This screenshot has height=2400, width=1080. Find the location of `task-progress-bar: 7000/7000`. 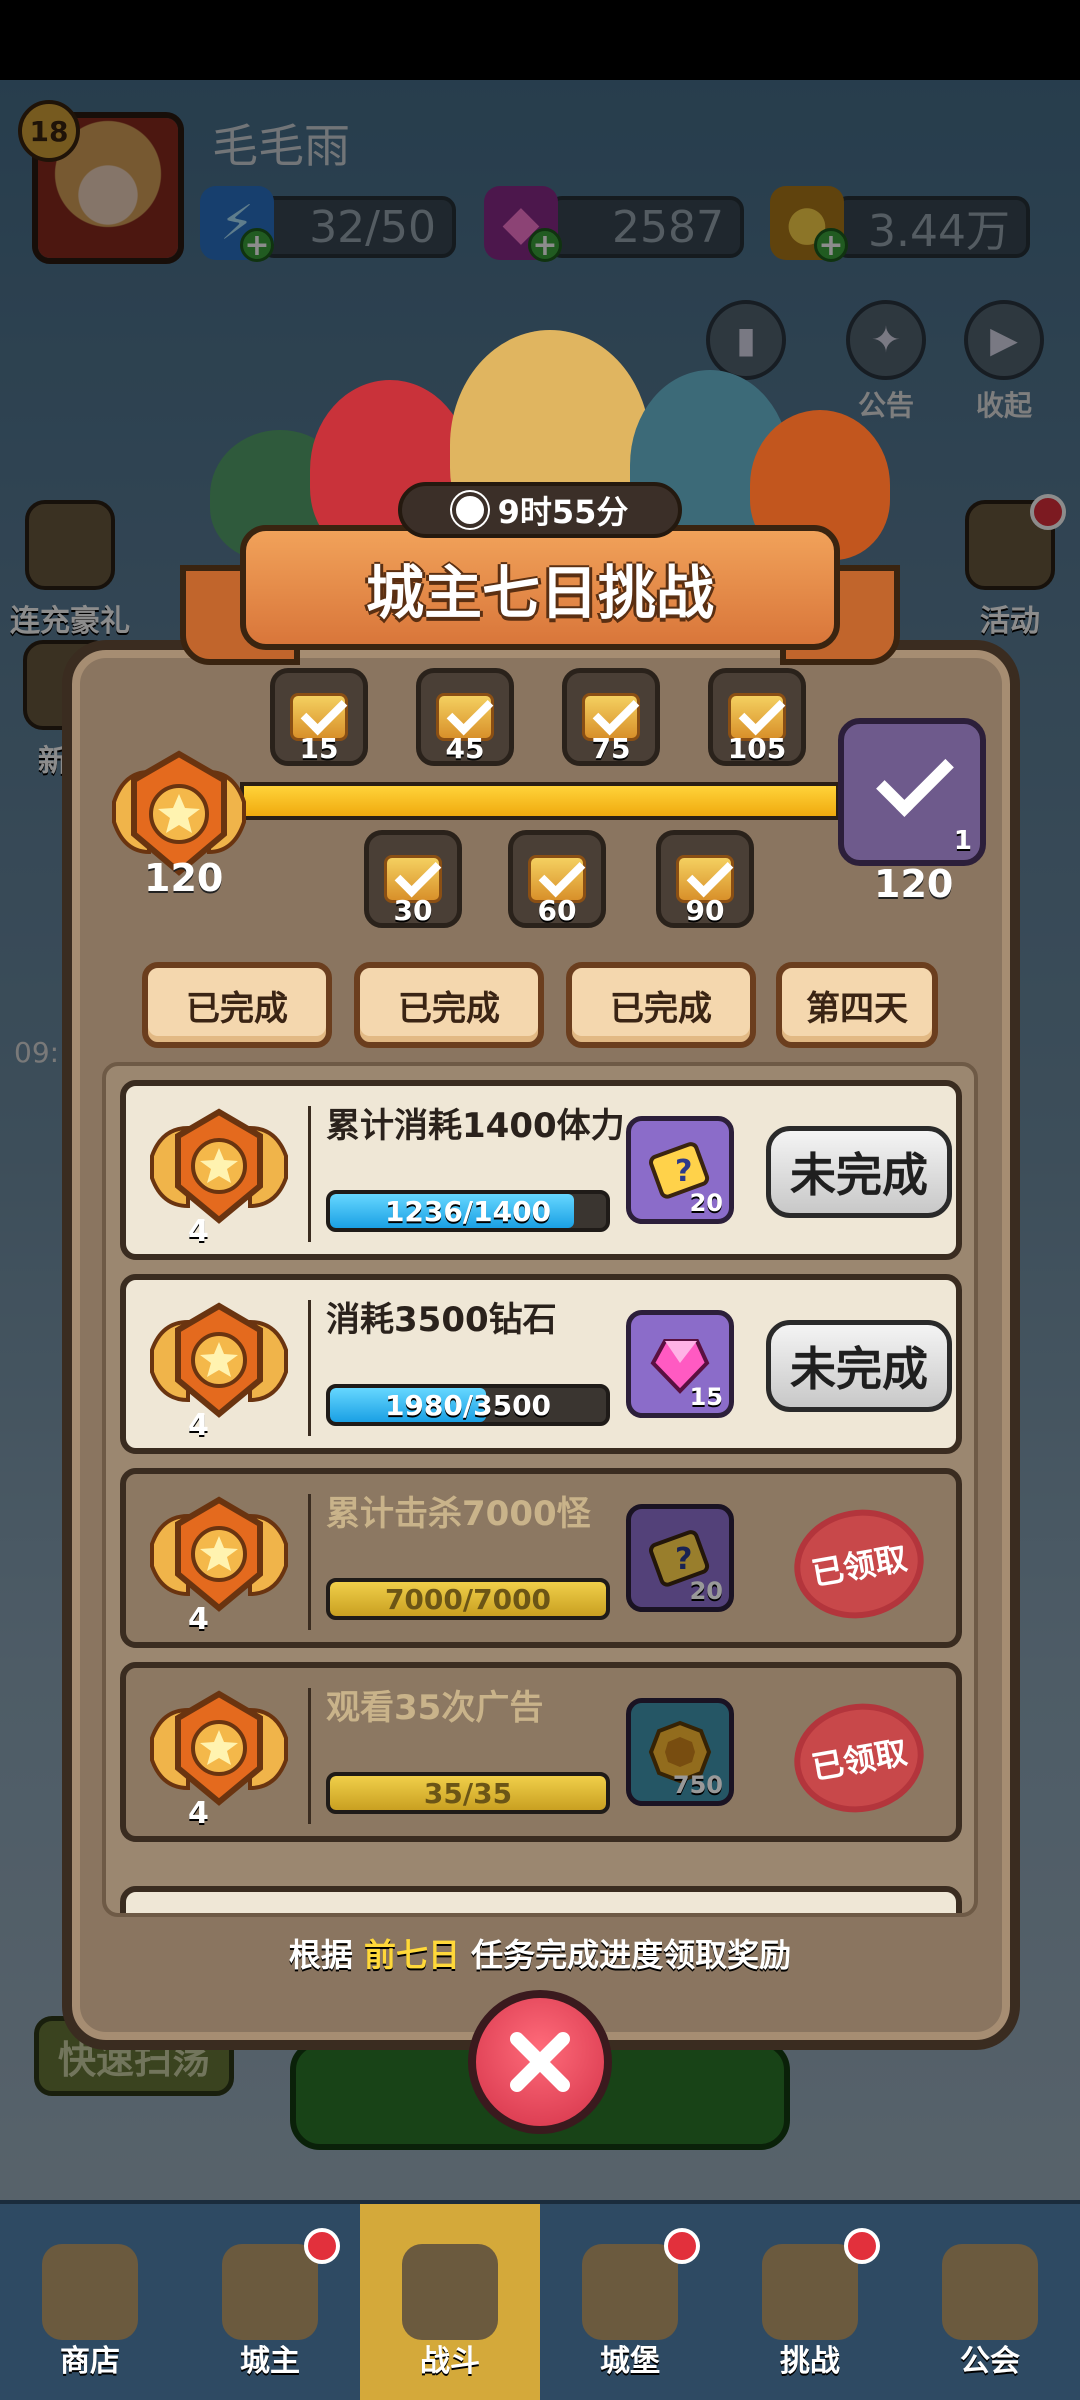

task-progress-bar: 7000/7000 is located at coordinates (468, 1599).